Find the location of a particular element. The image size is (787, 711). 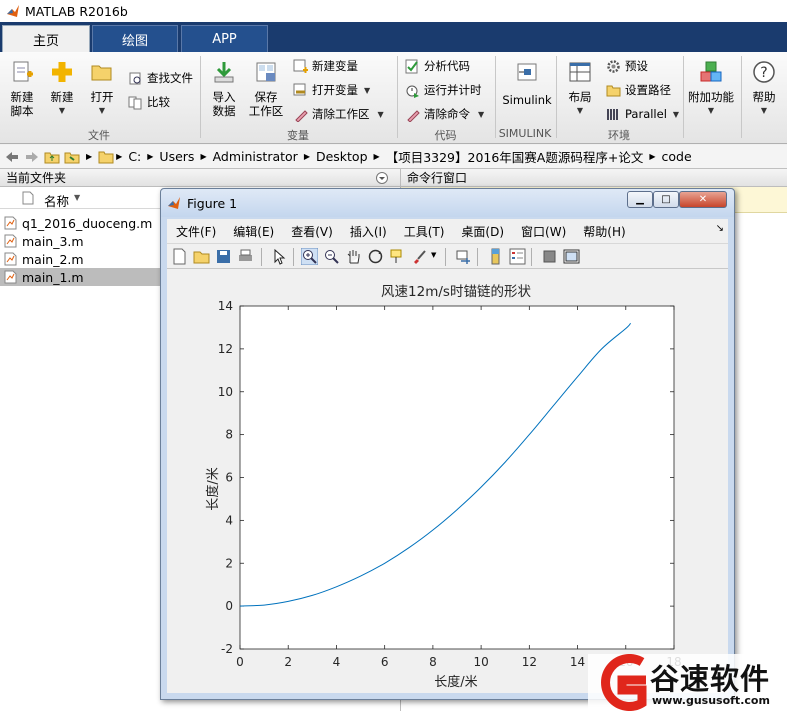

addons-button: 附加功能 ▼ is located at coordinates (711, 89).